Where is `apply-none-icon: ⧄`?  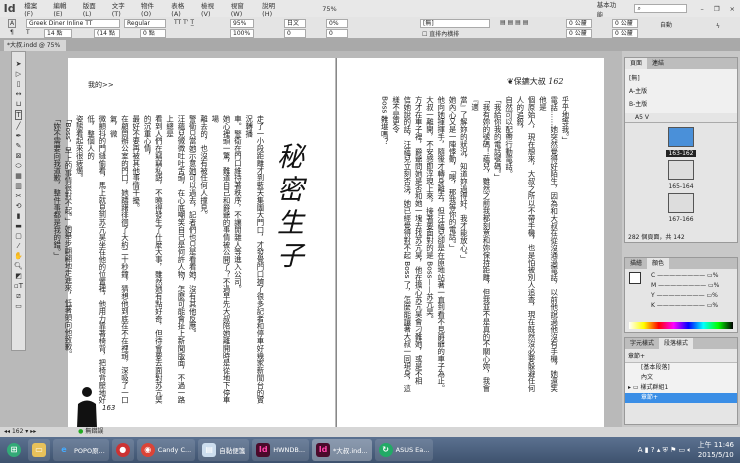 apply-none-icon: ⧄ is located at coordinates (18, 296).